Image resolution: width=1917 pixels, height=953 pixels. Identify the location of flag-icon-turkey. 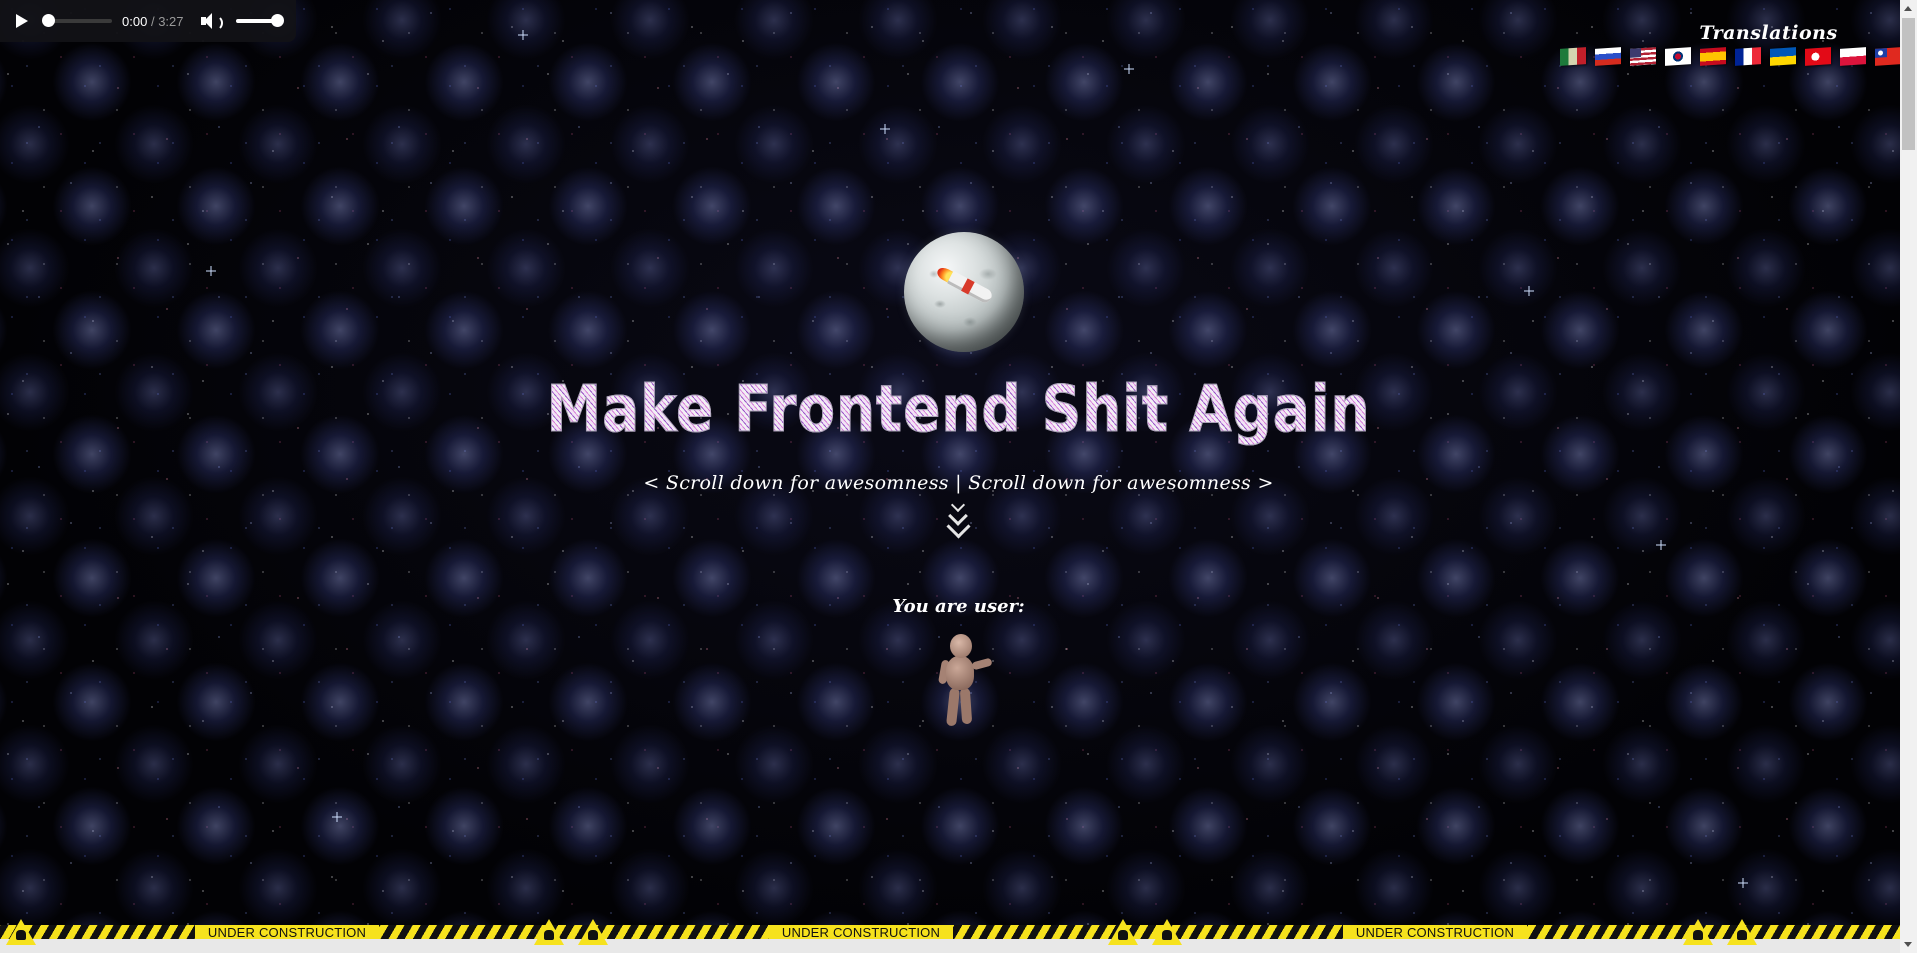
(1818, 56).